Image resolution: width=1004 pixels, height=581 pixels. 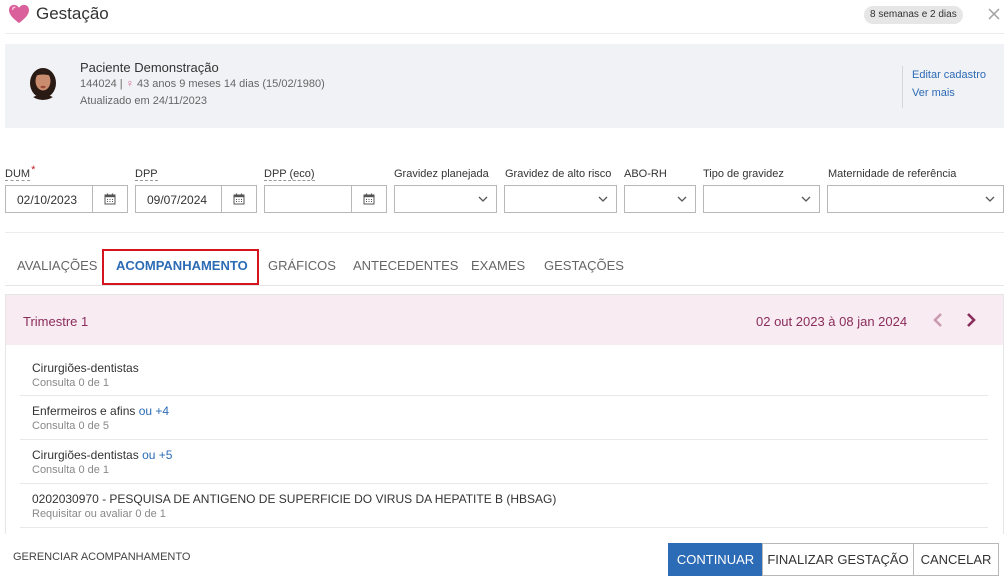 What do you see at coordinates (149, 67) in the screenshot?
I see `patient-name: Paciente Demonstração` at bounding box center [149, 67].